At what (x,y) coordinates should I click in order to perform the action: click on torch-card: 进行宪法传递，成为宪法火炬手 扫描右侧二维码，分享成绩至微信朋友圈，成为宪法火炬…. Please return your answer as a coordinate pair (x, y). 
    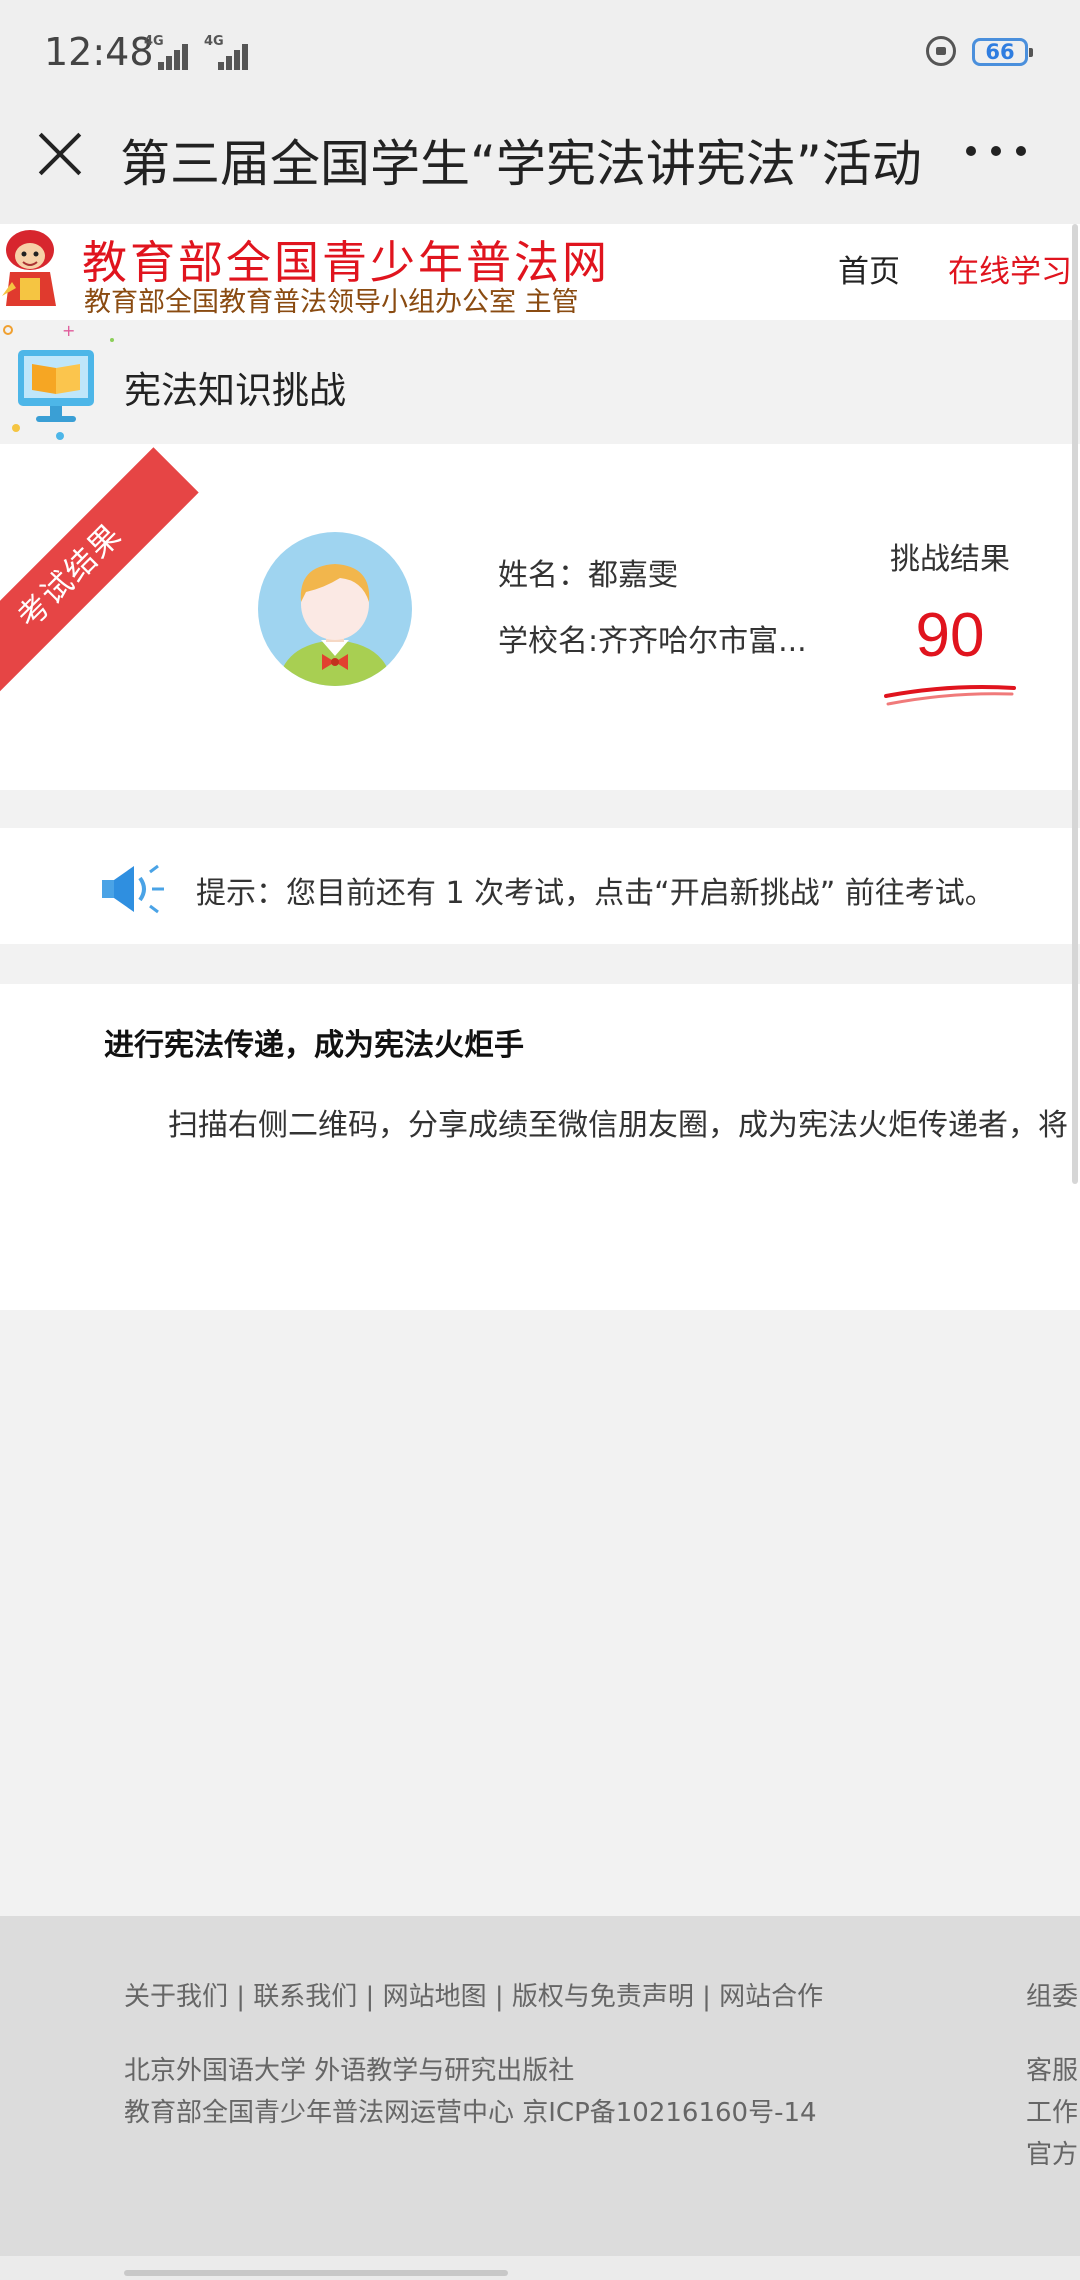
    Looking at the image, I should click on (540, 1147).